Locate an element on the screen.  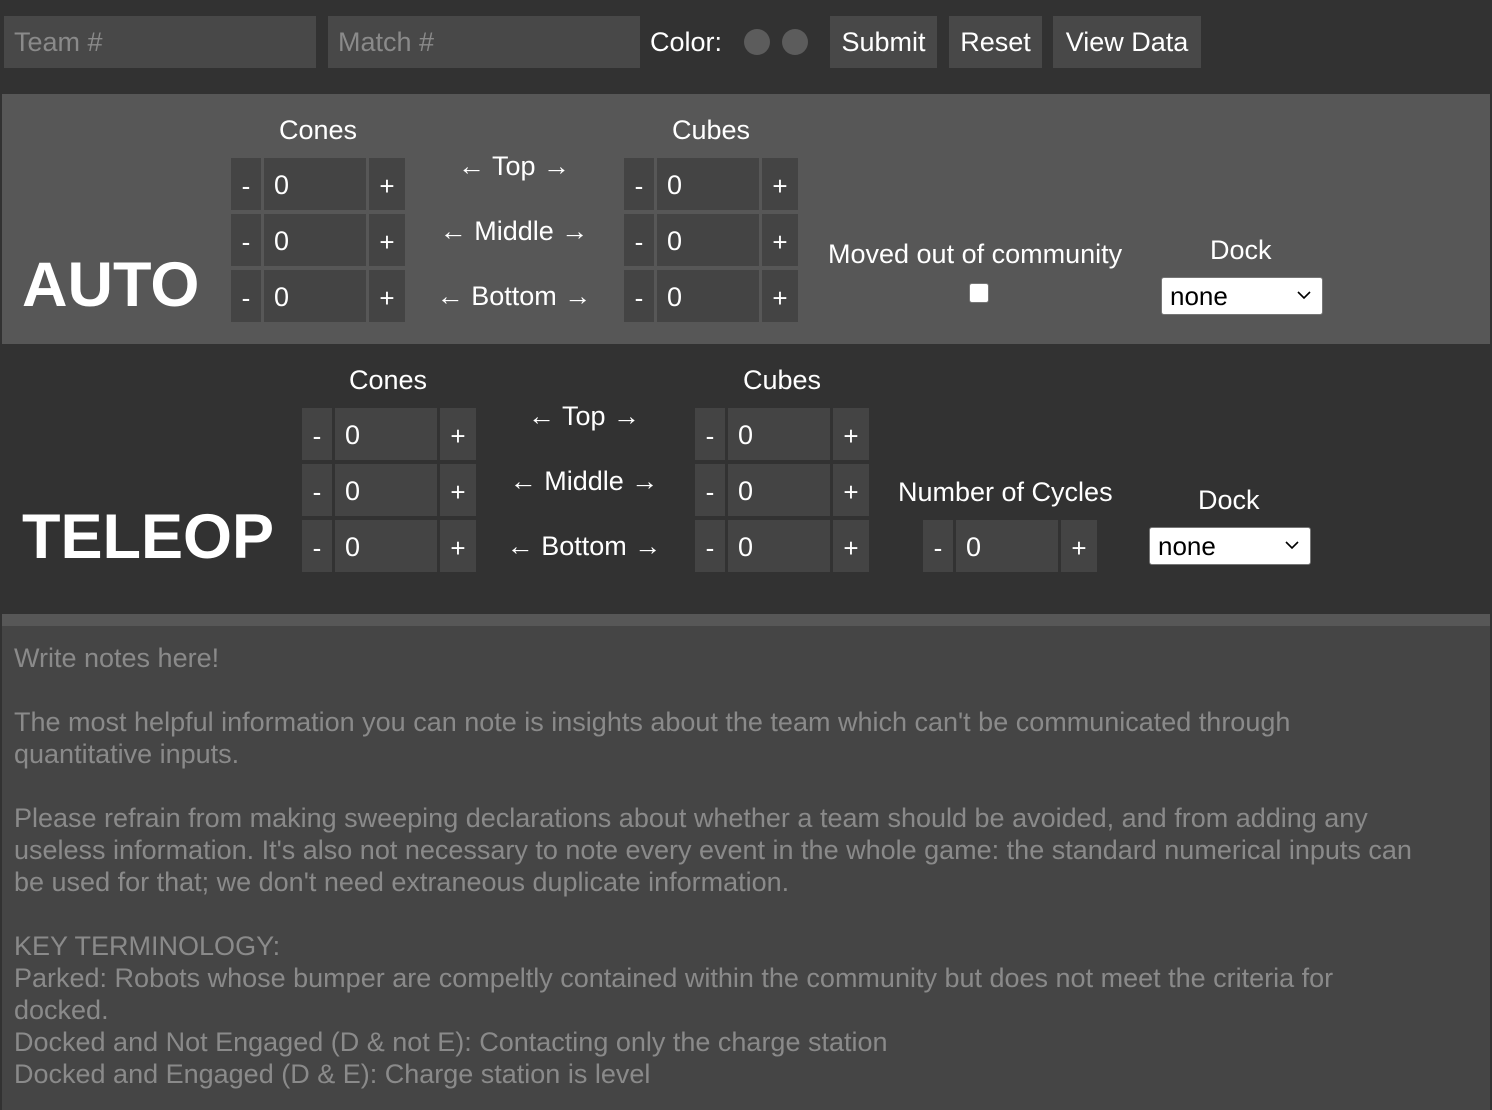
teleop-dock-select: none is located at coordinates (1230, 546).